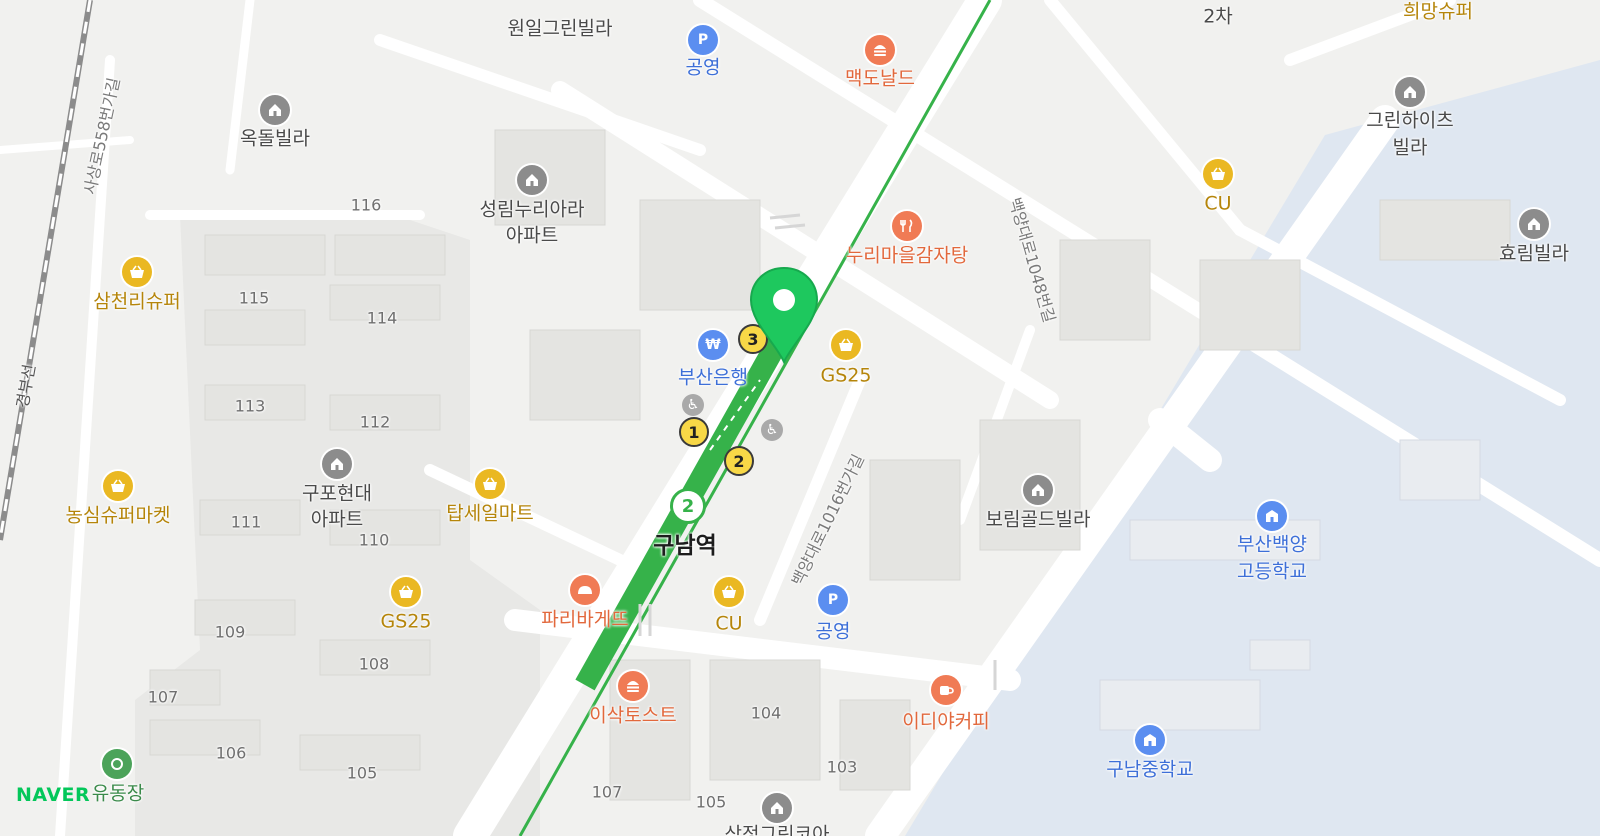 The height and width of the screenshot is (836, 1600). Describe the element at coordinates (632, 716) in the screenshot. I see `label-isaac: 이삭토스트` at that location.